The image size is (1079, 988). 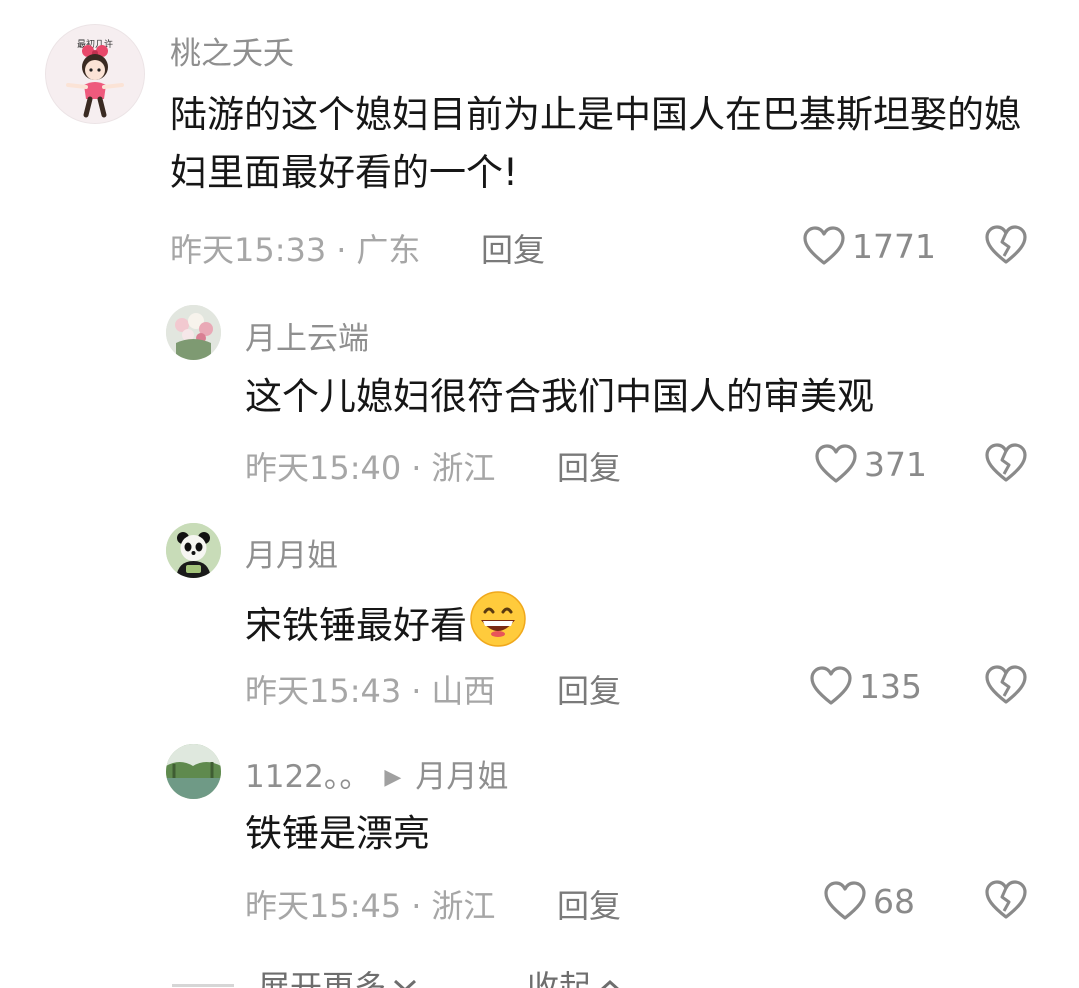 What do you see at coordinates (894, 901) in the screenshot?
I see `like-count: 68` at bounding box center [894, 901].